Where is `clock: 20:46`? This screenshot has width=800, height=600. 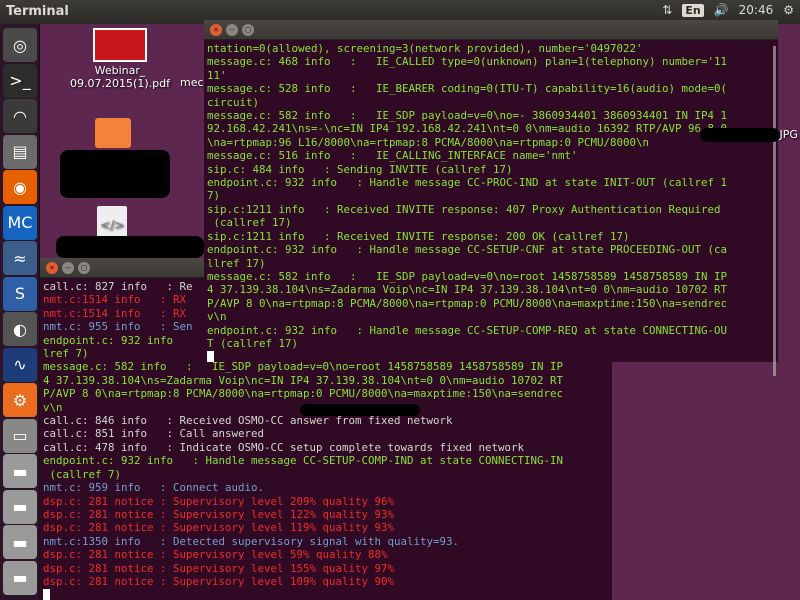
clock: 20:46 is located at coordinates (756, 10).